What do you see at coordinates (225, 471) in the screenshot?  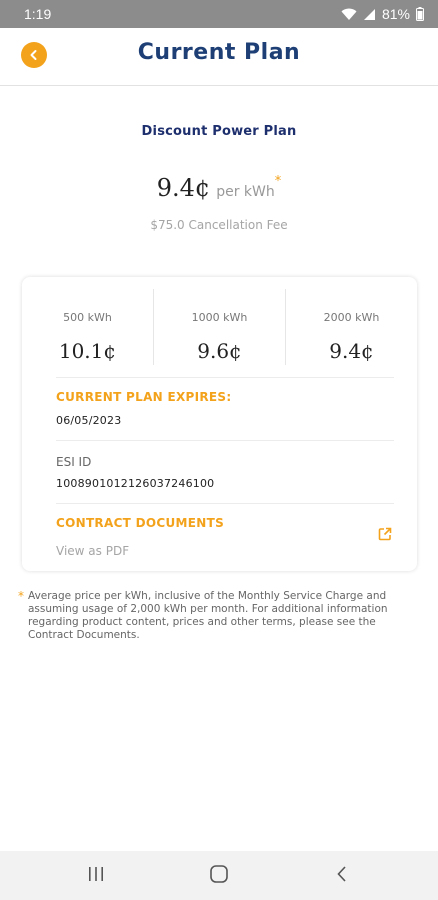 I see `esi-id-section: ESI ID 10089010121260372461​00` at bounding box center [225, 471].